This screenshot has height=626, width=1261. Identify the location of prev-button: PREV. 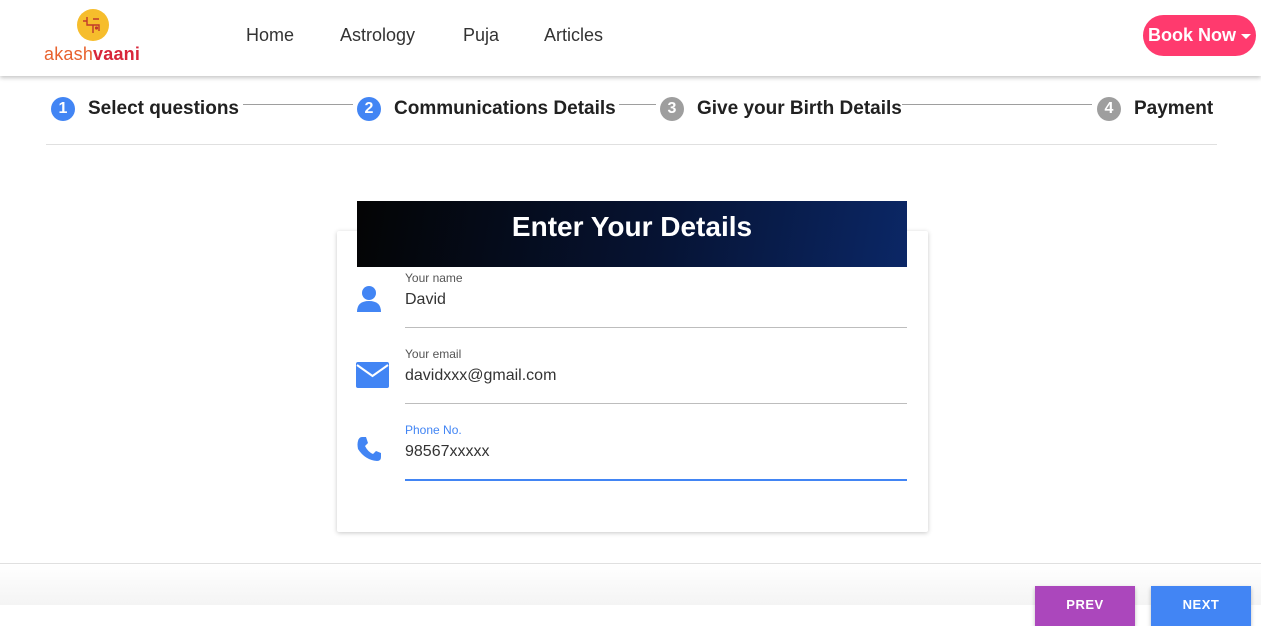
(1085, 606).